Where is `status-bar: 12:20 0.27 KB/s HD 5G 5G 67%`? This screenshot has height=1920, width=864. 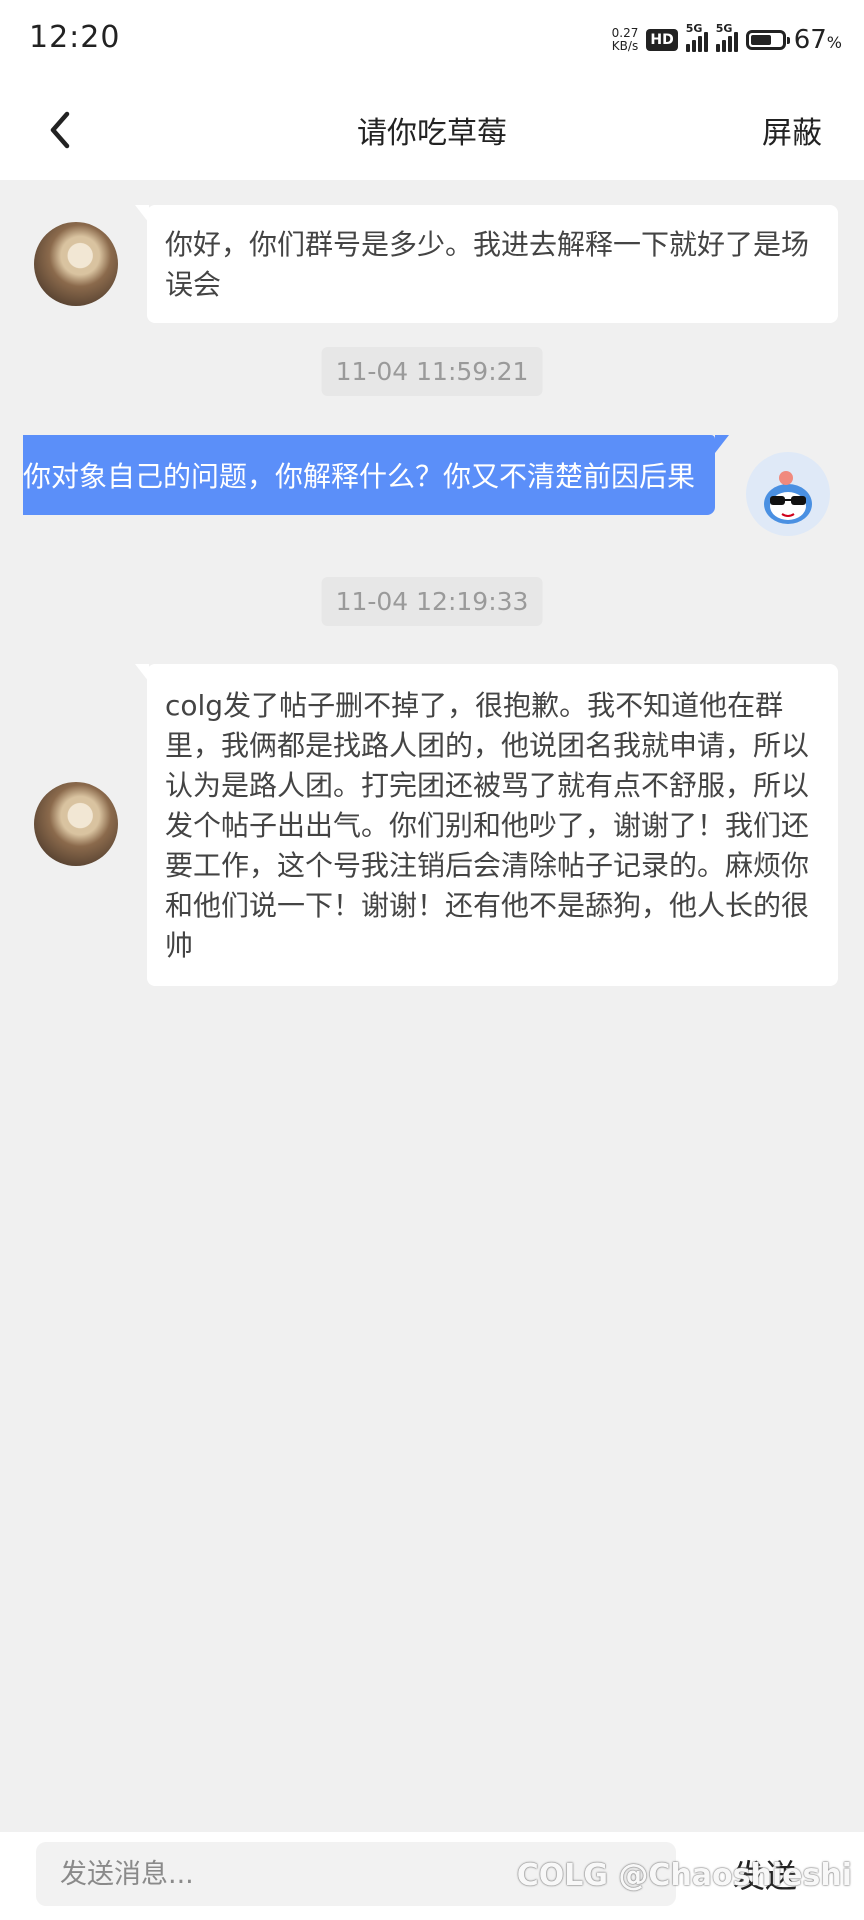
status-bar: 12:20 0.27 KB/s HD 5G 5G 67% is located at coordinates (432, 40).